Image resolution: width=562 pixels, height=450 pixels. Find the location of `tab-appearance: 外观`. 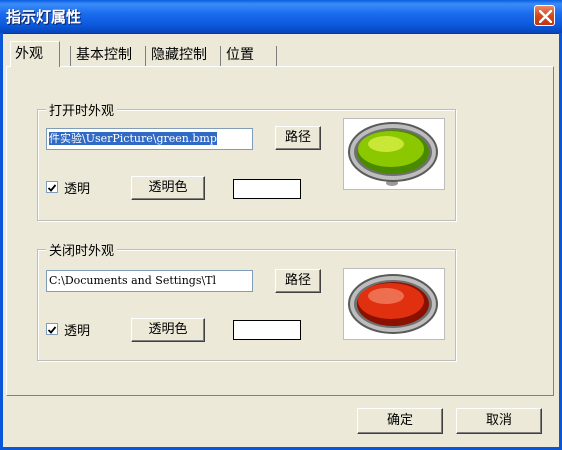

tab-appearance: 外观 is located at coordinates (35, 54).